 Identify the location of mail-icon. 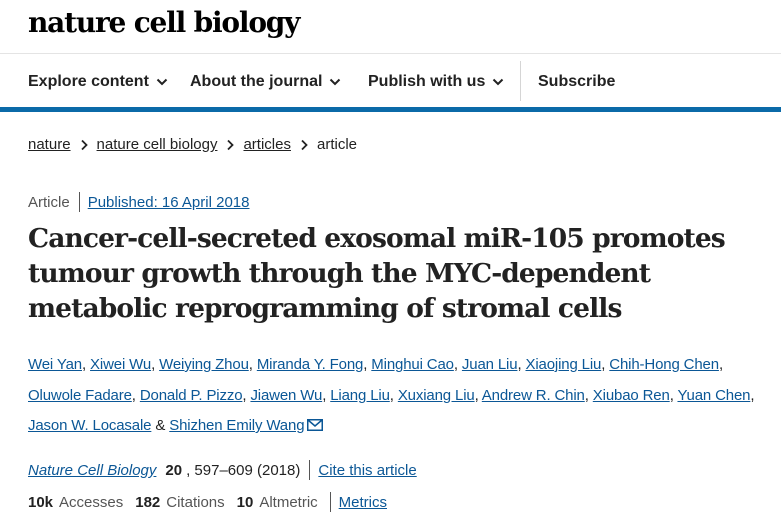
(315, 425).